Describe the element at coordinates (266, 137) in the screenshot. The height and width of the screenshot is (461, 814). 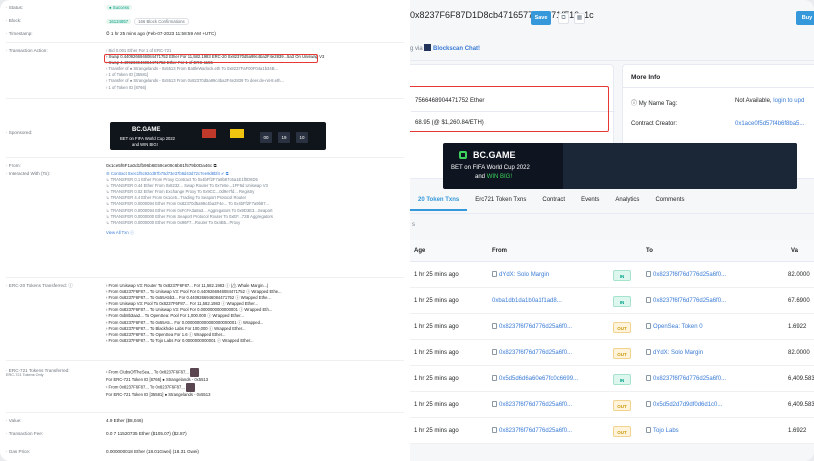
I see `score-box: 00` at that location.